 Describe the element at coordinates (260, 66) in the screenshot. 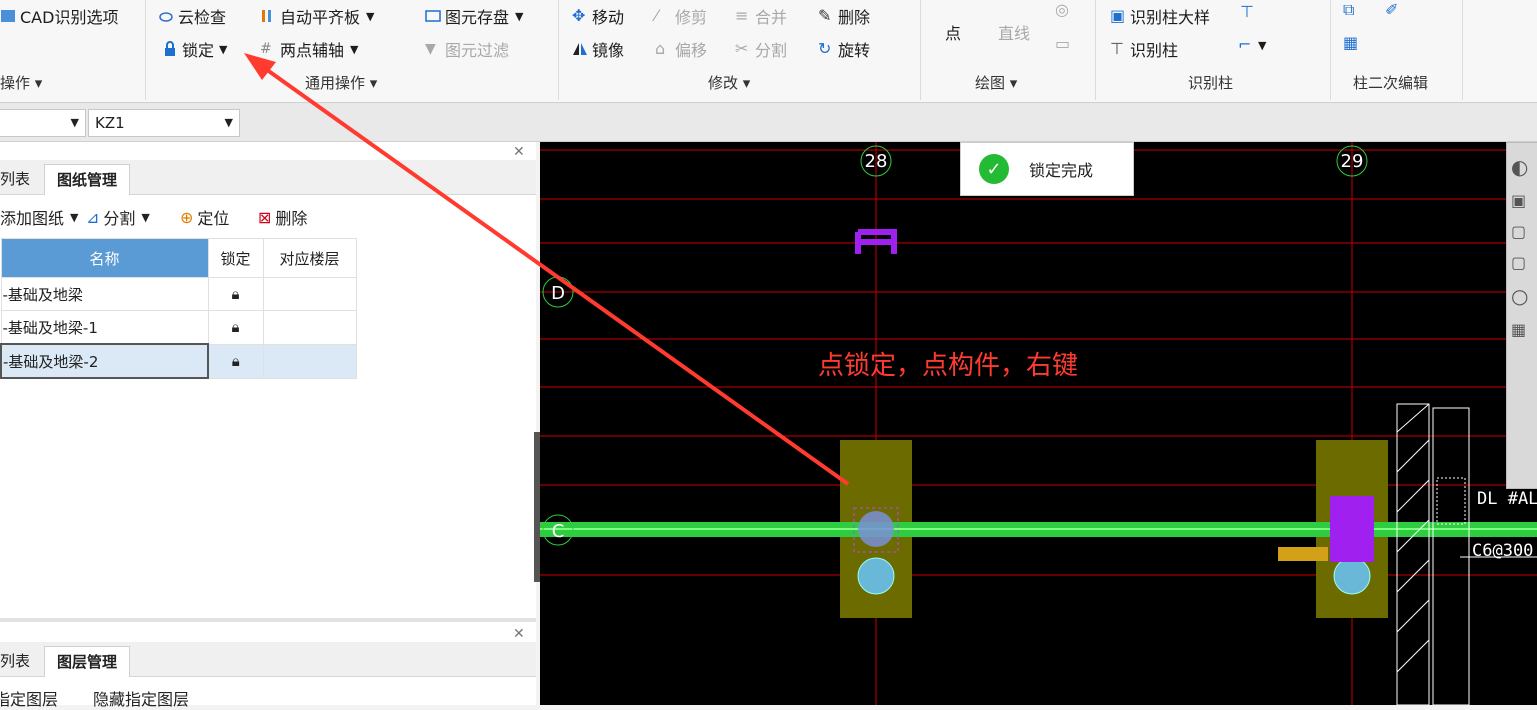

I see `arrow-head` at that location.